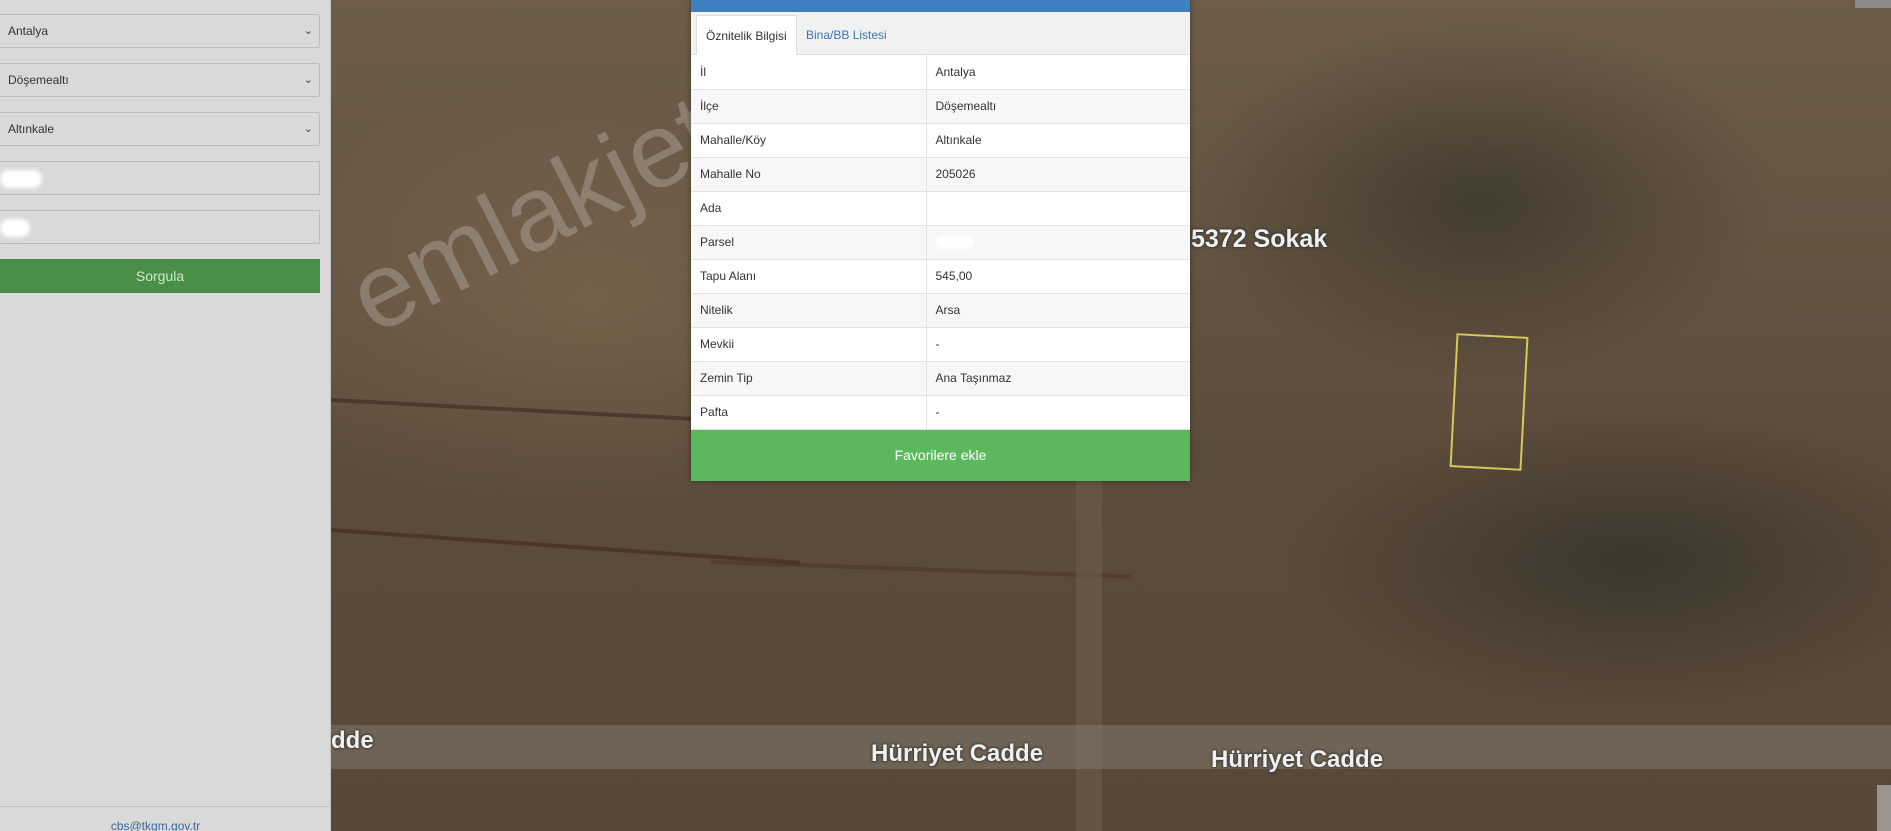  What do you see at coordinates (746, 35) in the screenshot?
I see `tab-attribute-info: Öznitelik Bilgisi` at bounding box center [746, 35].